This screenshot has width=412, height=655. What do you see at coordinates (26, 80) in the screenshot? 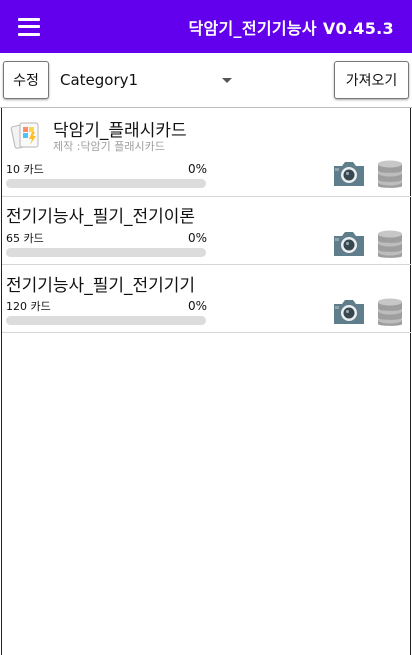
I see `edit-button: 수정` at bounding box center [26, 80].